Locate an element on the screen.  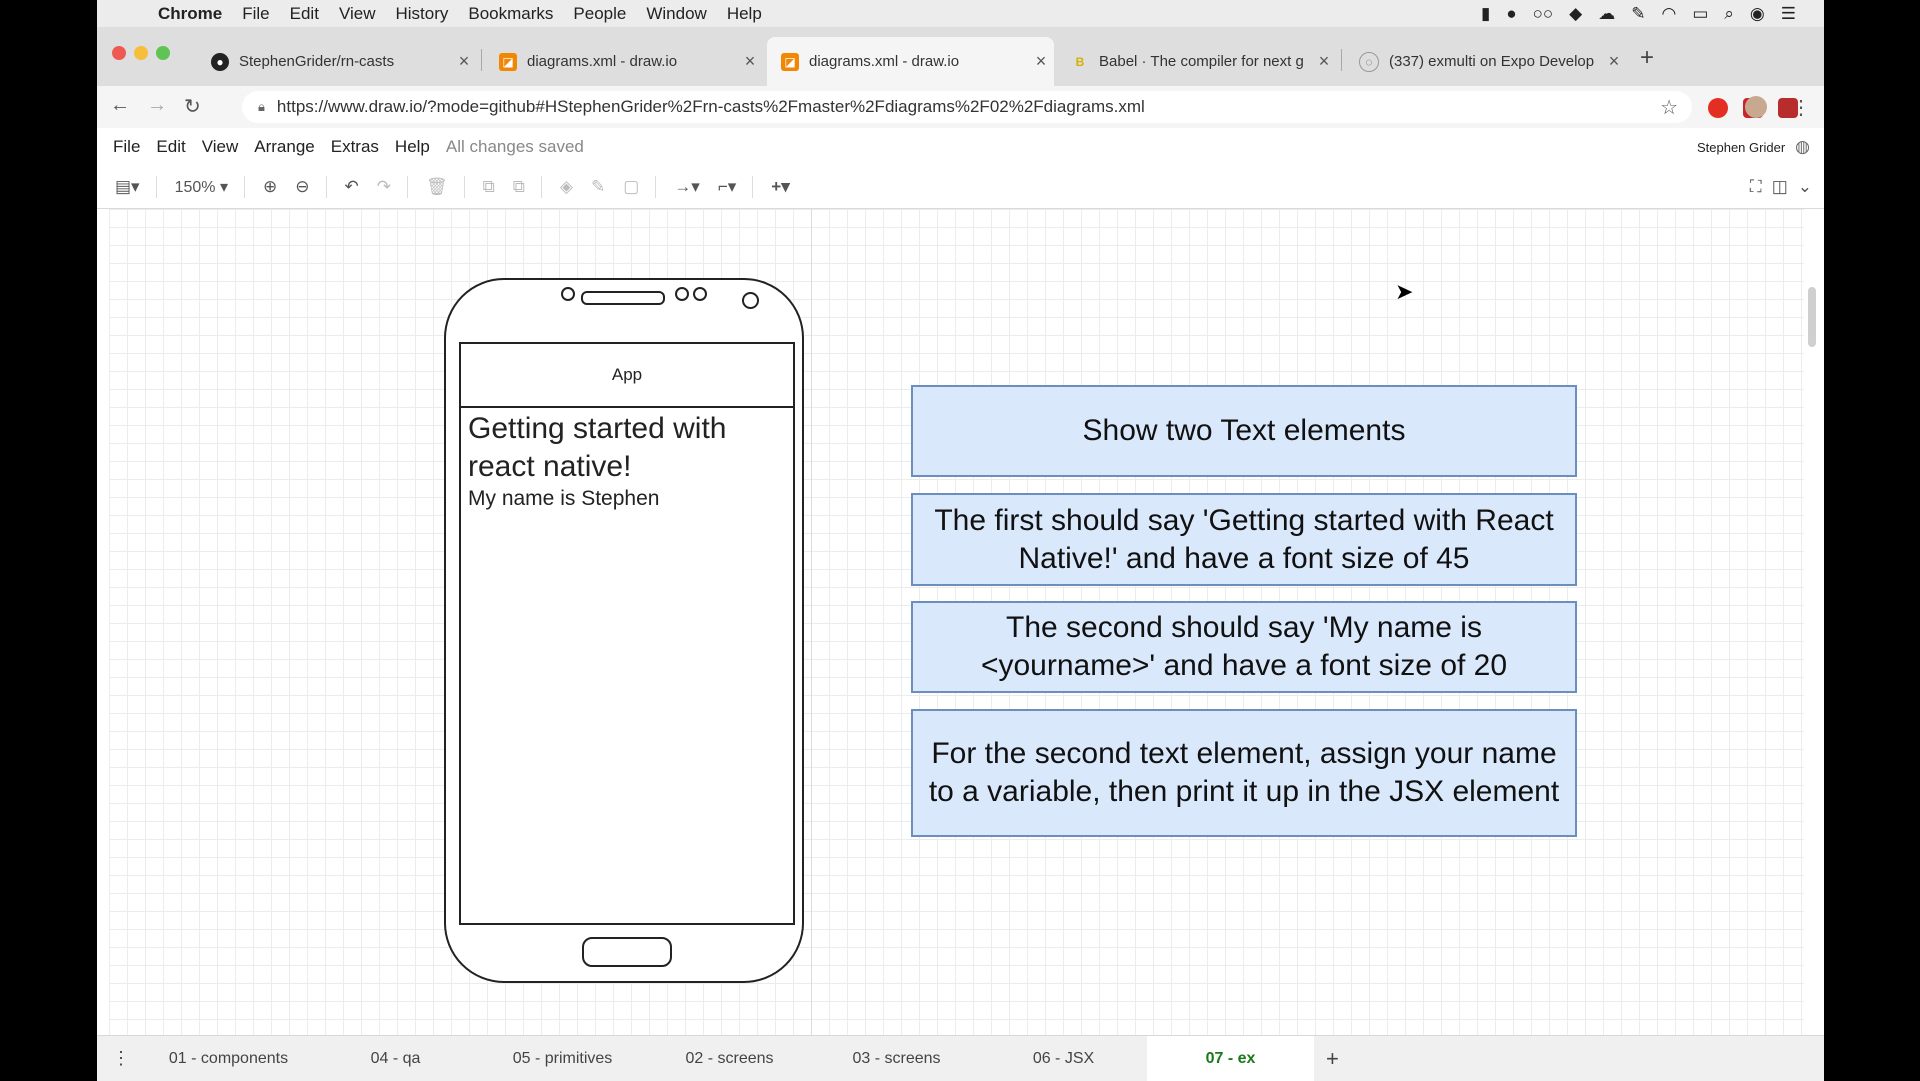
menu-file: File is located at coordinates (255, 14).